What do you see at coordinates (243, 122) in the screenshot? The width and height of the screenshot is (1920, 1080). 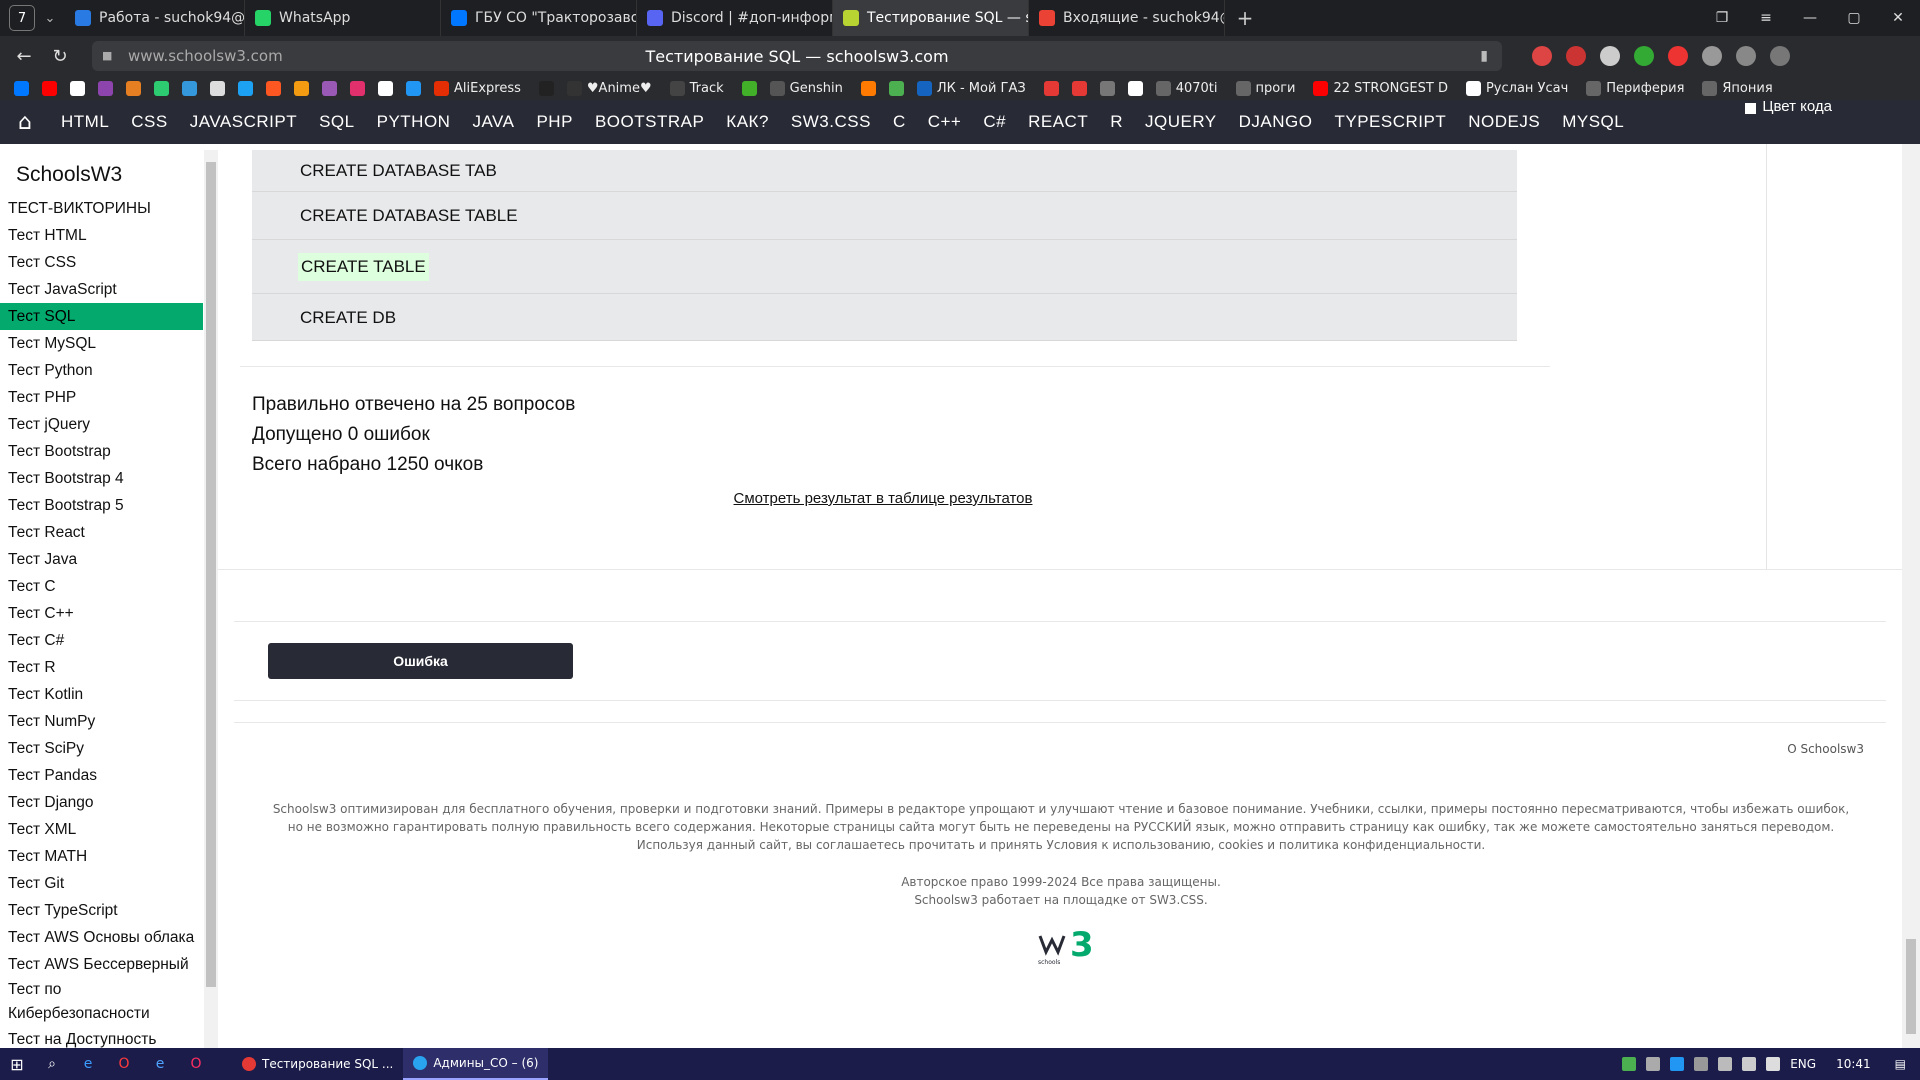 I see `topnav-link: JAVASCRIPT` at bounding box center [243, 122].